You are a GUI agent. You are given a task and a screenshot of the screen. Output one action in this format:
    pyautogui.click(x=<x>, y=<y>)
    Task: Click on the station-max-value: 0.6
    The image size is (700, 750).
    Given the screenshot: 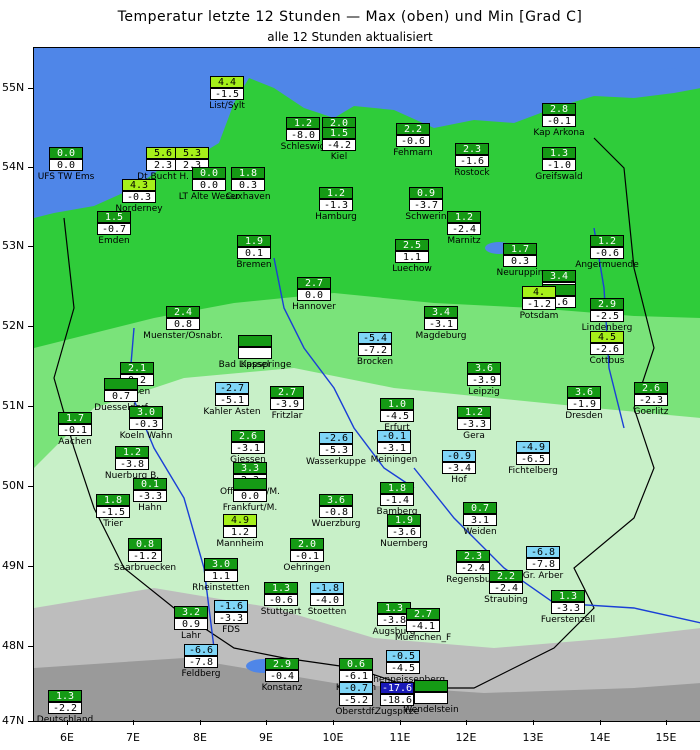 What is the action you would take?
    pyautogui.click(x=356, y=664)
    